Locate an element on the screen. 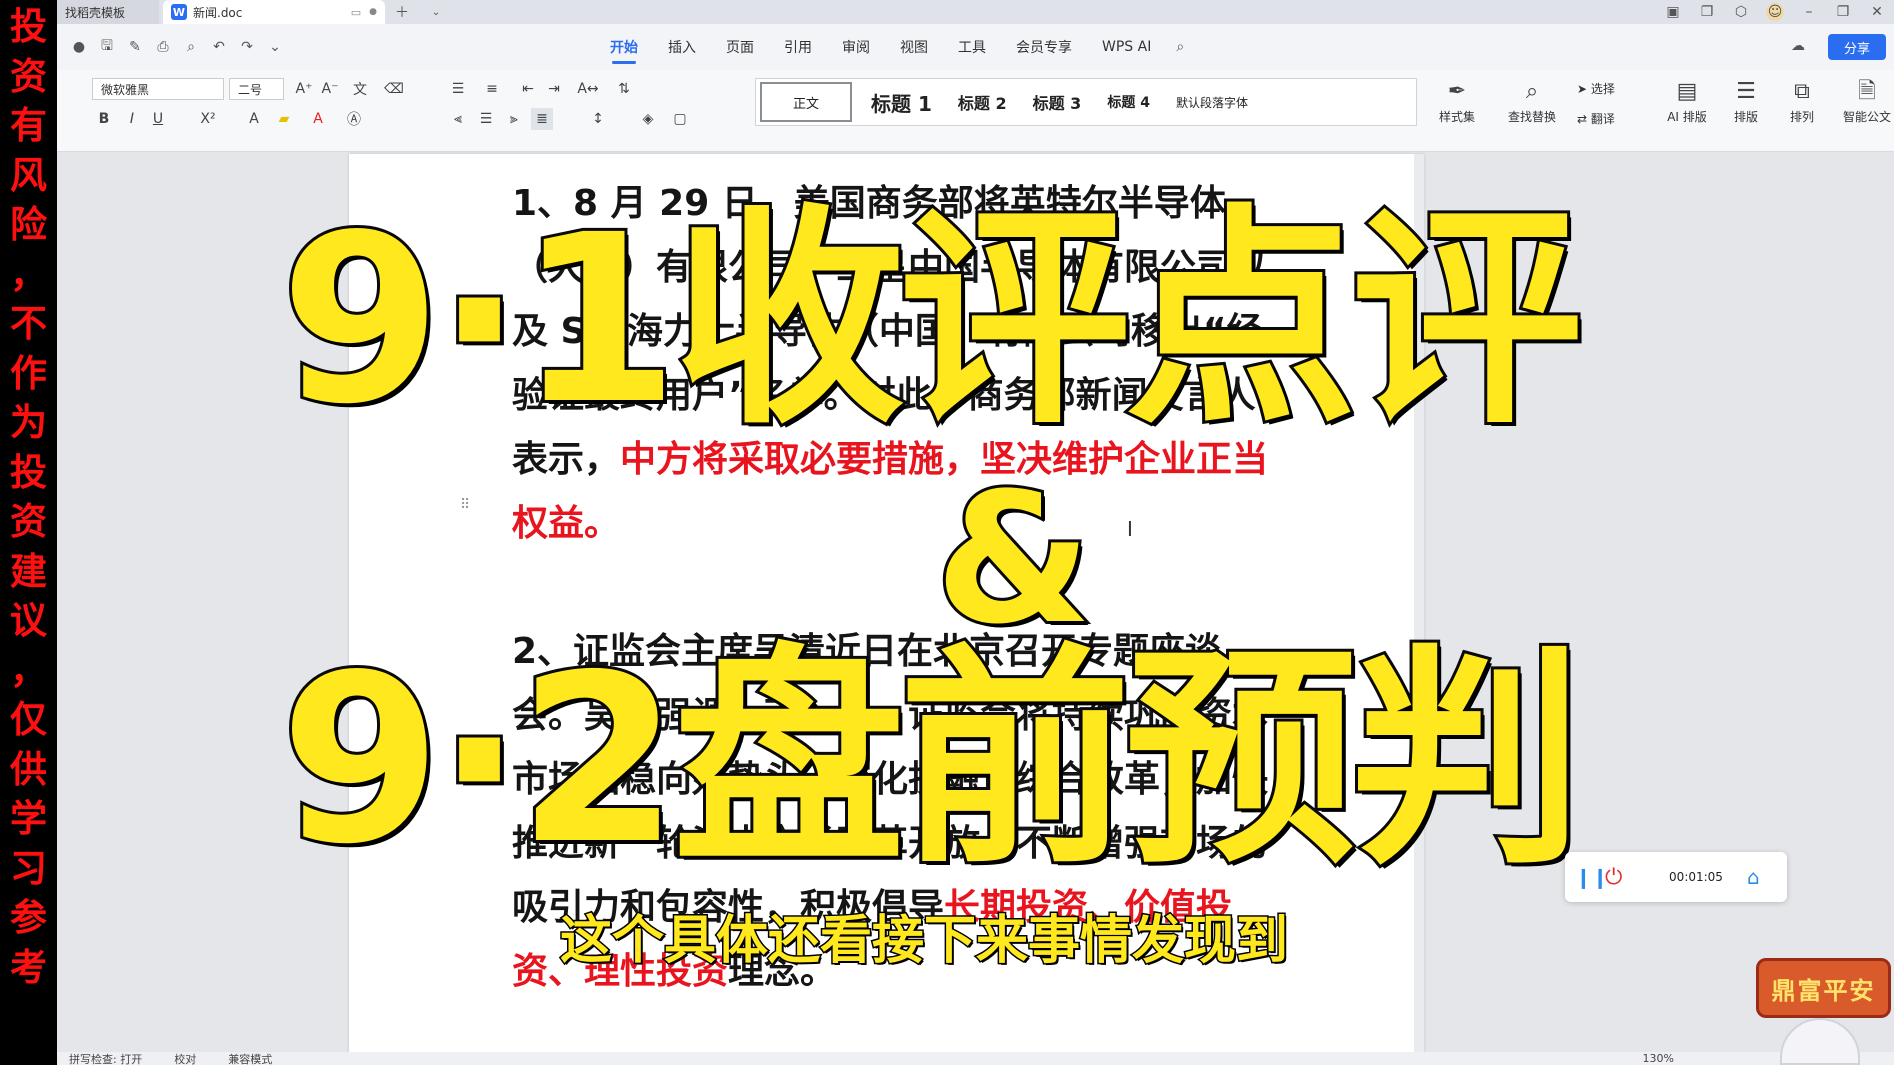  numbered-list-icon: ≡ is located at coordinates (492, 89).